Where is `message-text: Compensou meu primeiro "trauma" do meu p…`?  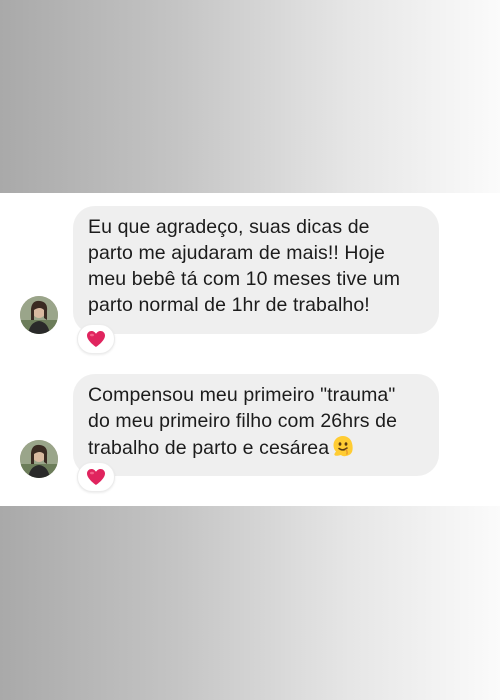 message-text: Compensou meu primeiro "trauma" do meu p… is located at coordinates (256, 423).